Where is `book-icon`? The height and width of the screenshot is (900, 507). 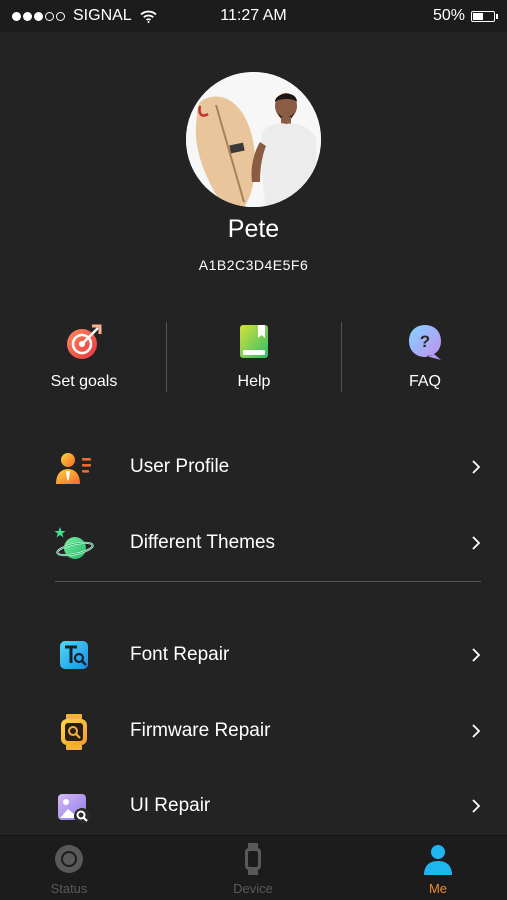
book-icon is located at coordinates (254, 342).